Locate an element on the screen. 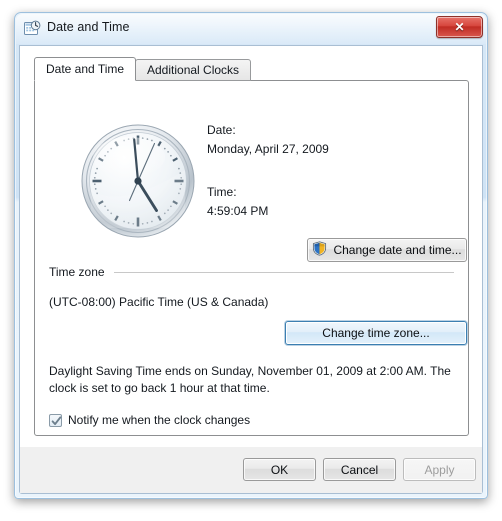  ok-button: OK is located at coordinates (279, 469).